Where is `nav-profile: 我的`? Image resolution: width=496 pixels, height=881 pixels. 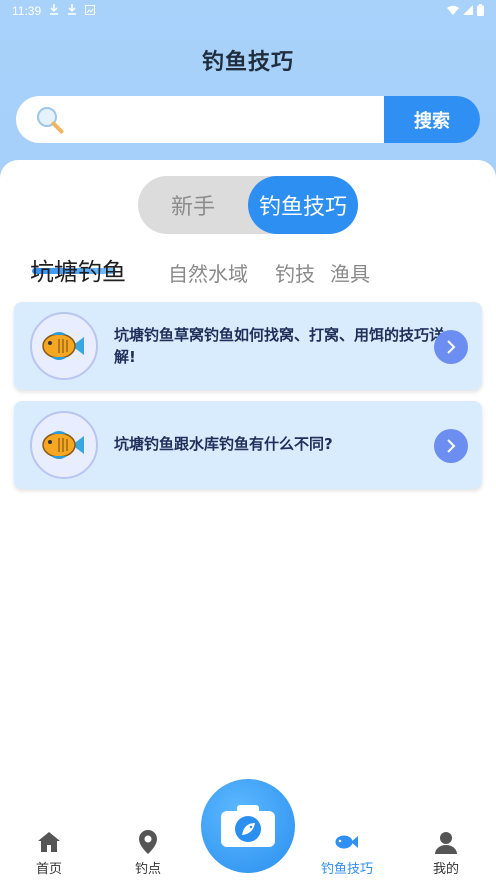 nav-profile: 我的 is located at coordinates (446, 855).